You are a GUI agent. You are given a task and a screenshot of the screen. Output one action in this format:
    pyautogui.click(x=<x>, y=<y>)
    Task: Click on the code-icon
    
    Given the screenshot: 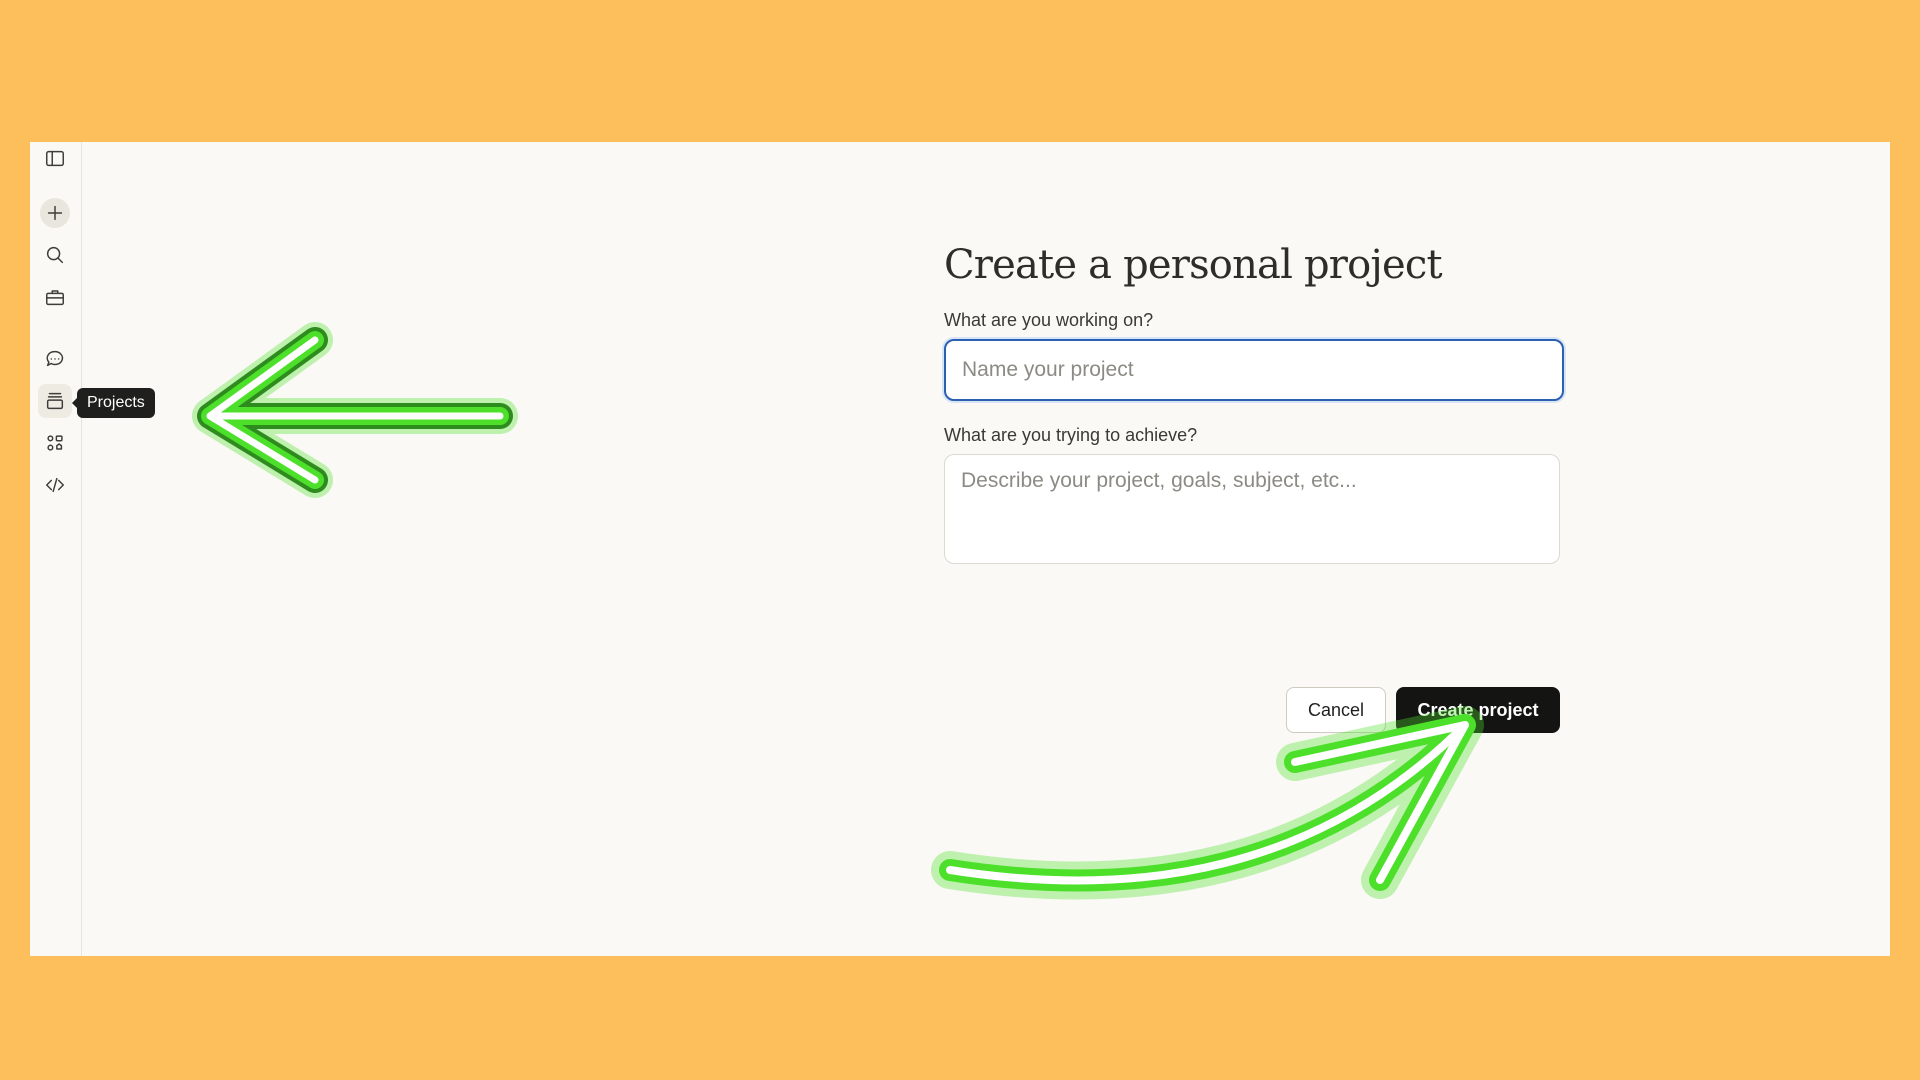 What is the action you would take?
    pyautogui.click(x=55, y=485)
    